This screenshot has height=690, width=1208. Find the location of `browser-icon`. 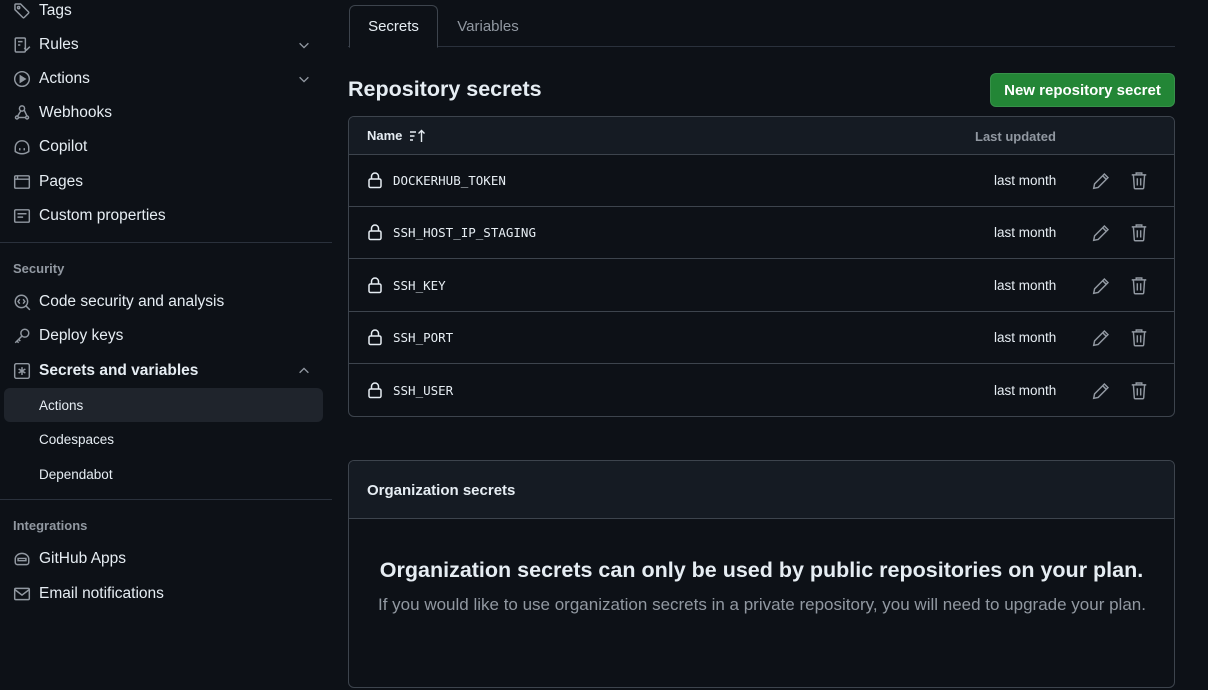

browser-icon is located at coordinates (22, 182).